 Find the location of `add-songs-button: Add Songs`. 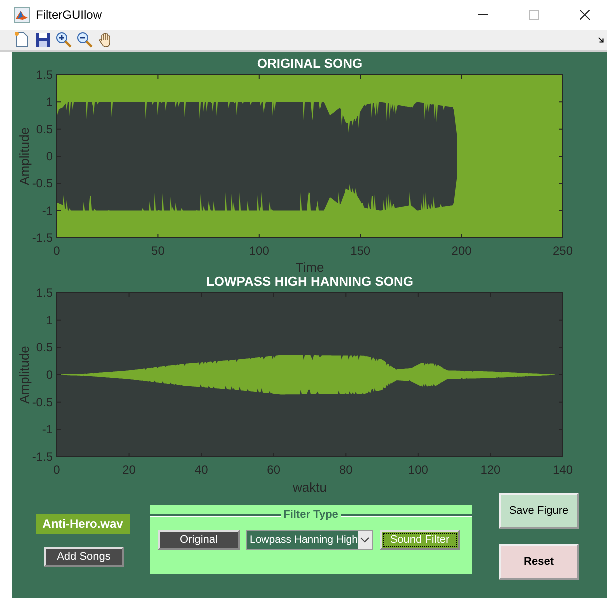

add-songs-button: Add Songs is located at coordinates (84, 557).